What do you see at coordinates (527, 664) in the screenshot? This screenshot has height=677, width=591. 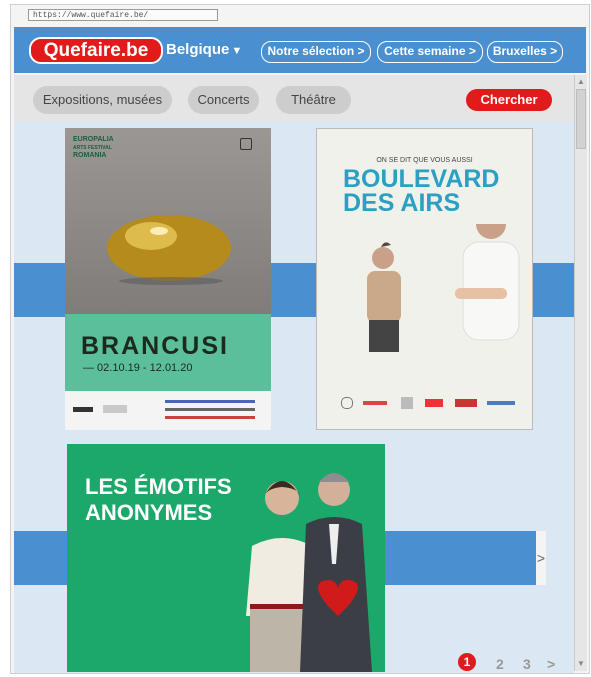 I see `page-3-button: 3` at bounding box center [527, 664].